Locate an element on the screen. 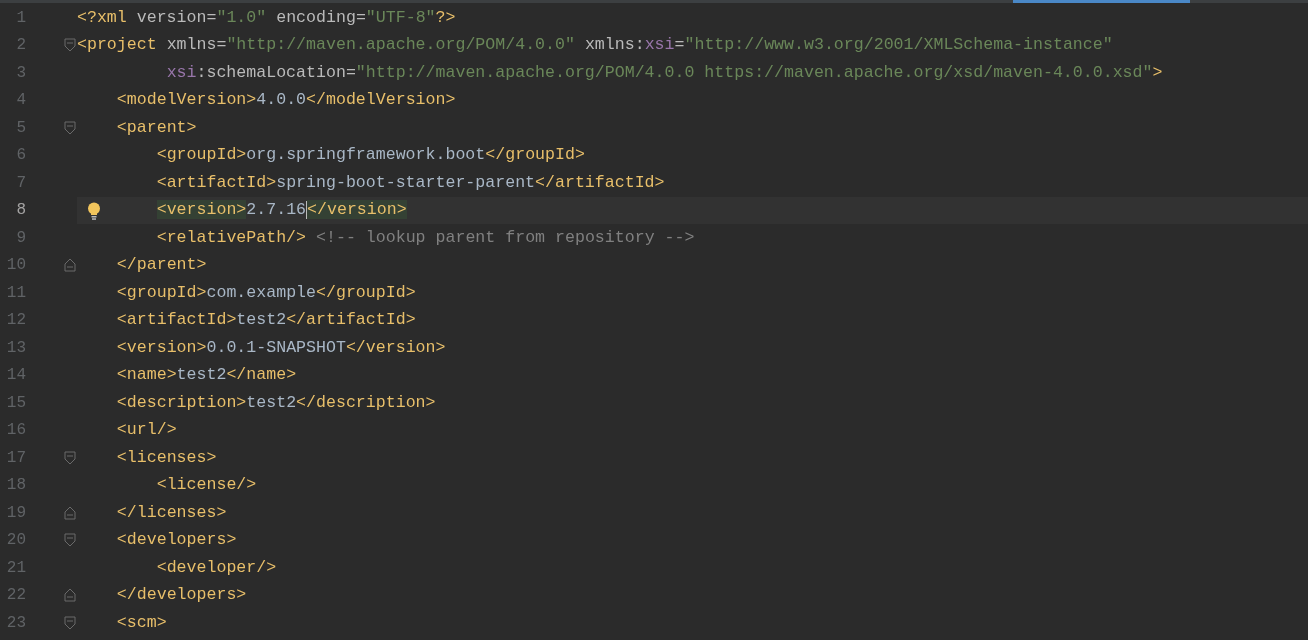 This screenshot has height=640, width=1308. lightbulb-icon is located at coordinates (94, 210).